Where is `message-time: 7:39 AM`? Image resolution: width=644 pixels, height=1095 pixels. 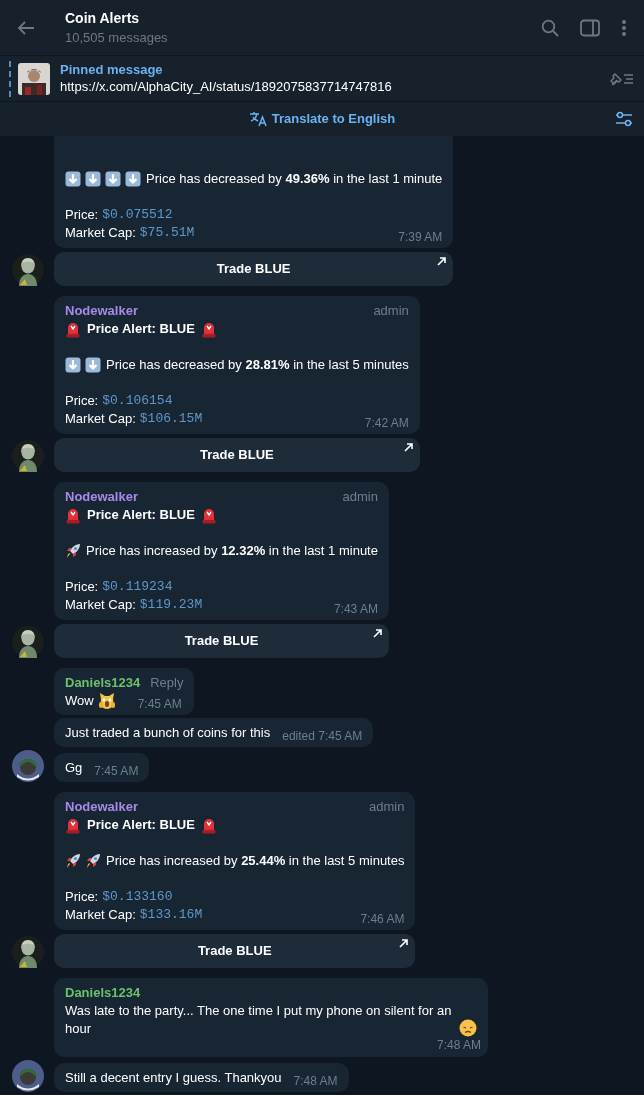 message-time: 7:39 AM is located at coordinates (420, 237).